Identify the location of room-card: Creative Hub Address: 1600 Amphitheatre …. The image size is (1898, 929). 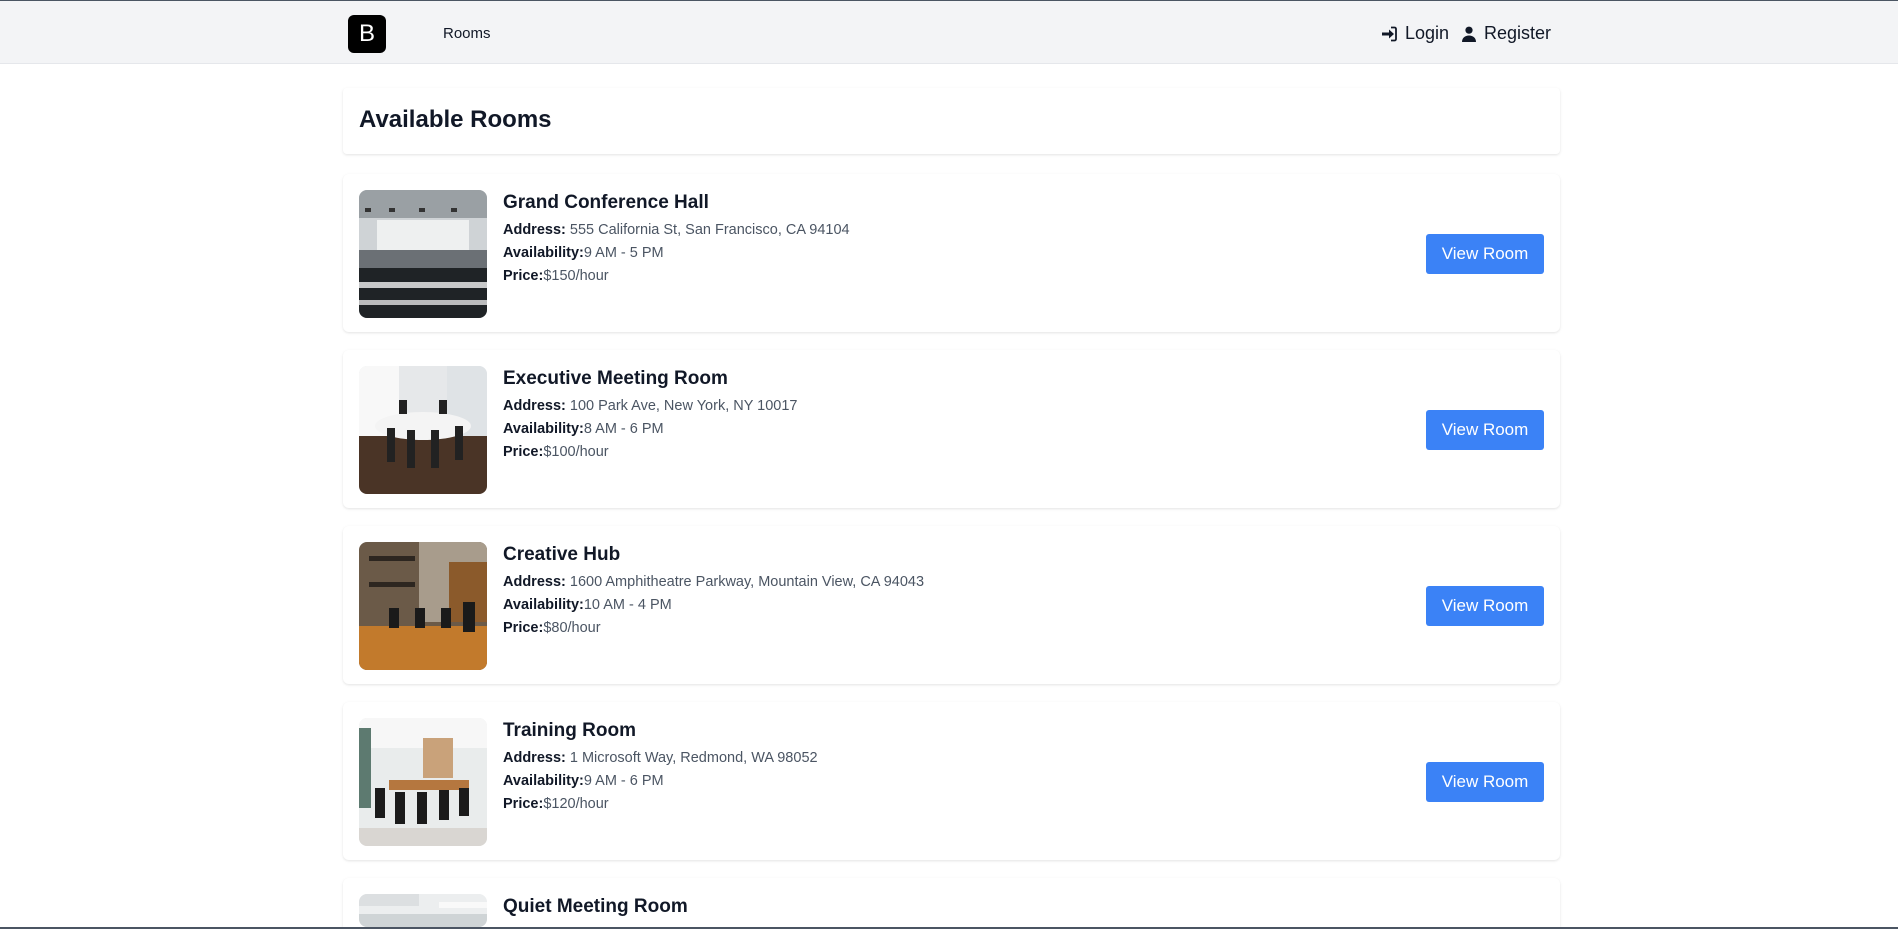
(951, 605).